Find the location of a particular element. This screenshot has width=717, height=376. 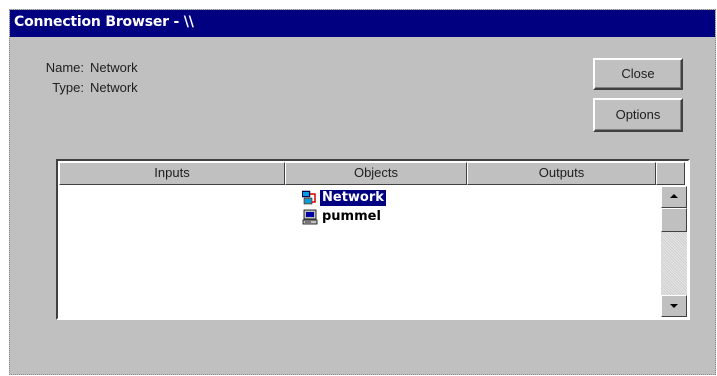

scroll-thumb is located at coordinates (674, 220).